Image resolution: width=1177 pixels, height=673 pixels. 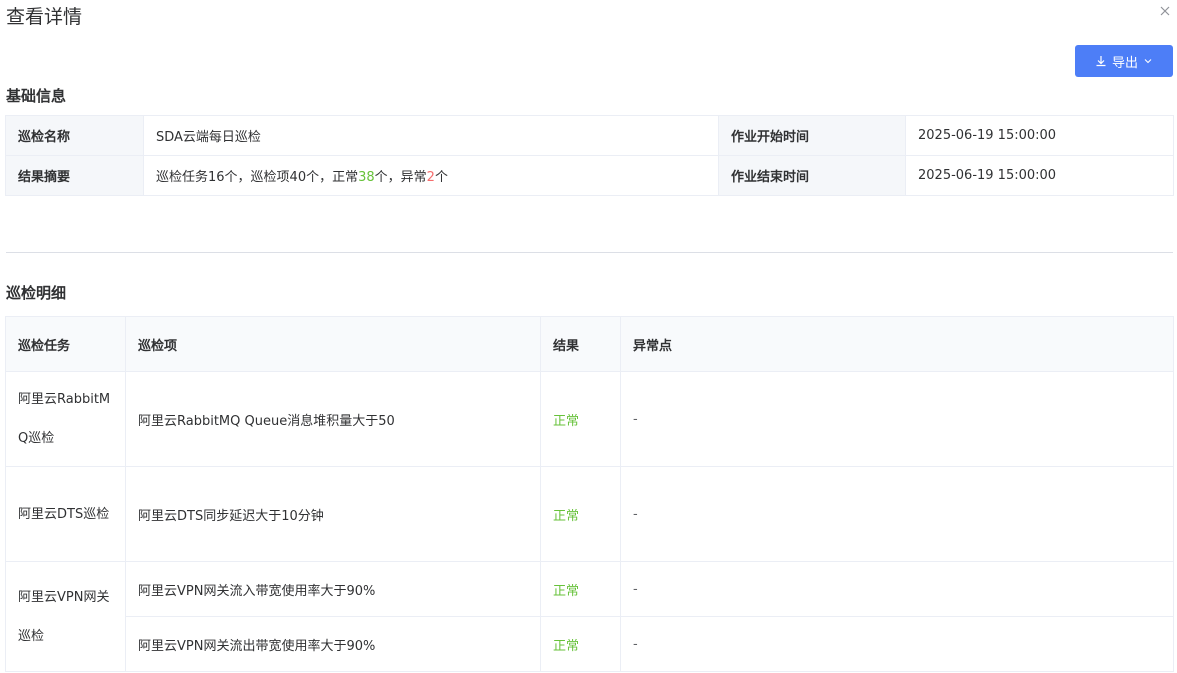 I want to click on info-value: SDA云端每日巡检, so click(x=431, y=135).